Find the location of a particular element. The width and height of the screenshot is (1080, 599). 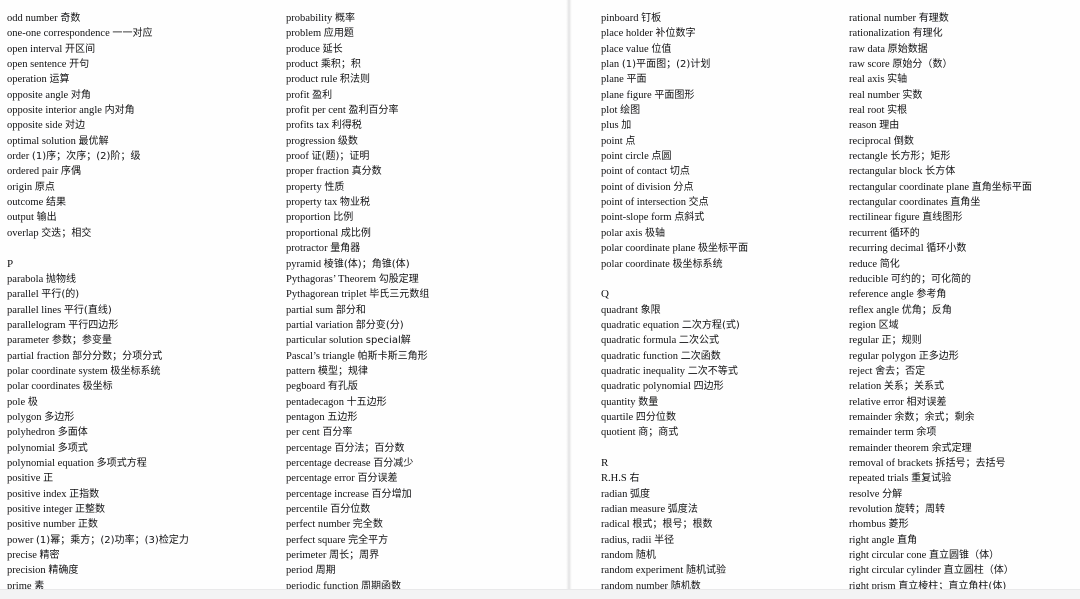

glossary-term: remainder theorem is located at coordinates (889, 448).